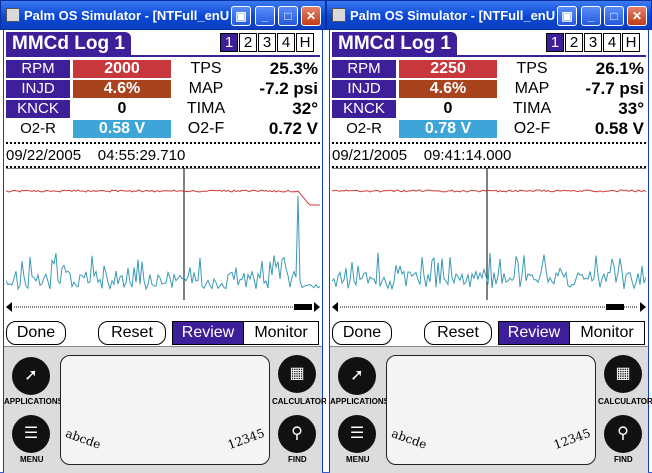 This screenshot has width=652, height=473. What do you see at coordinates (246, 439) in the screenshot?
I see `graffiti-numbers: 12345` at bounding box center [246, 439].